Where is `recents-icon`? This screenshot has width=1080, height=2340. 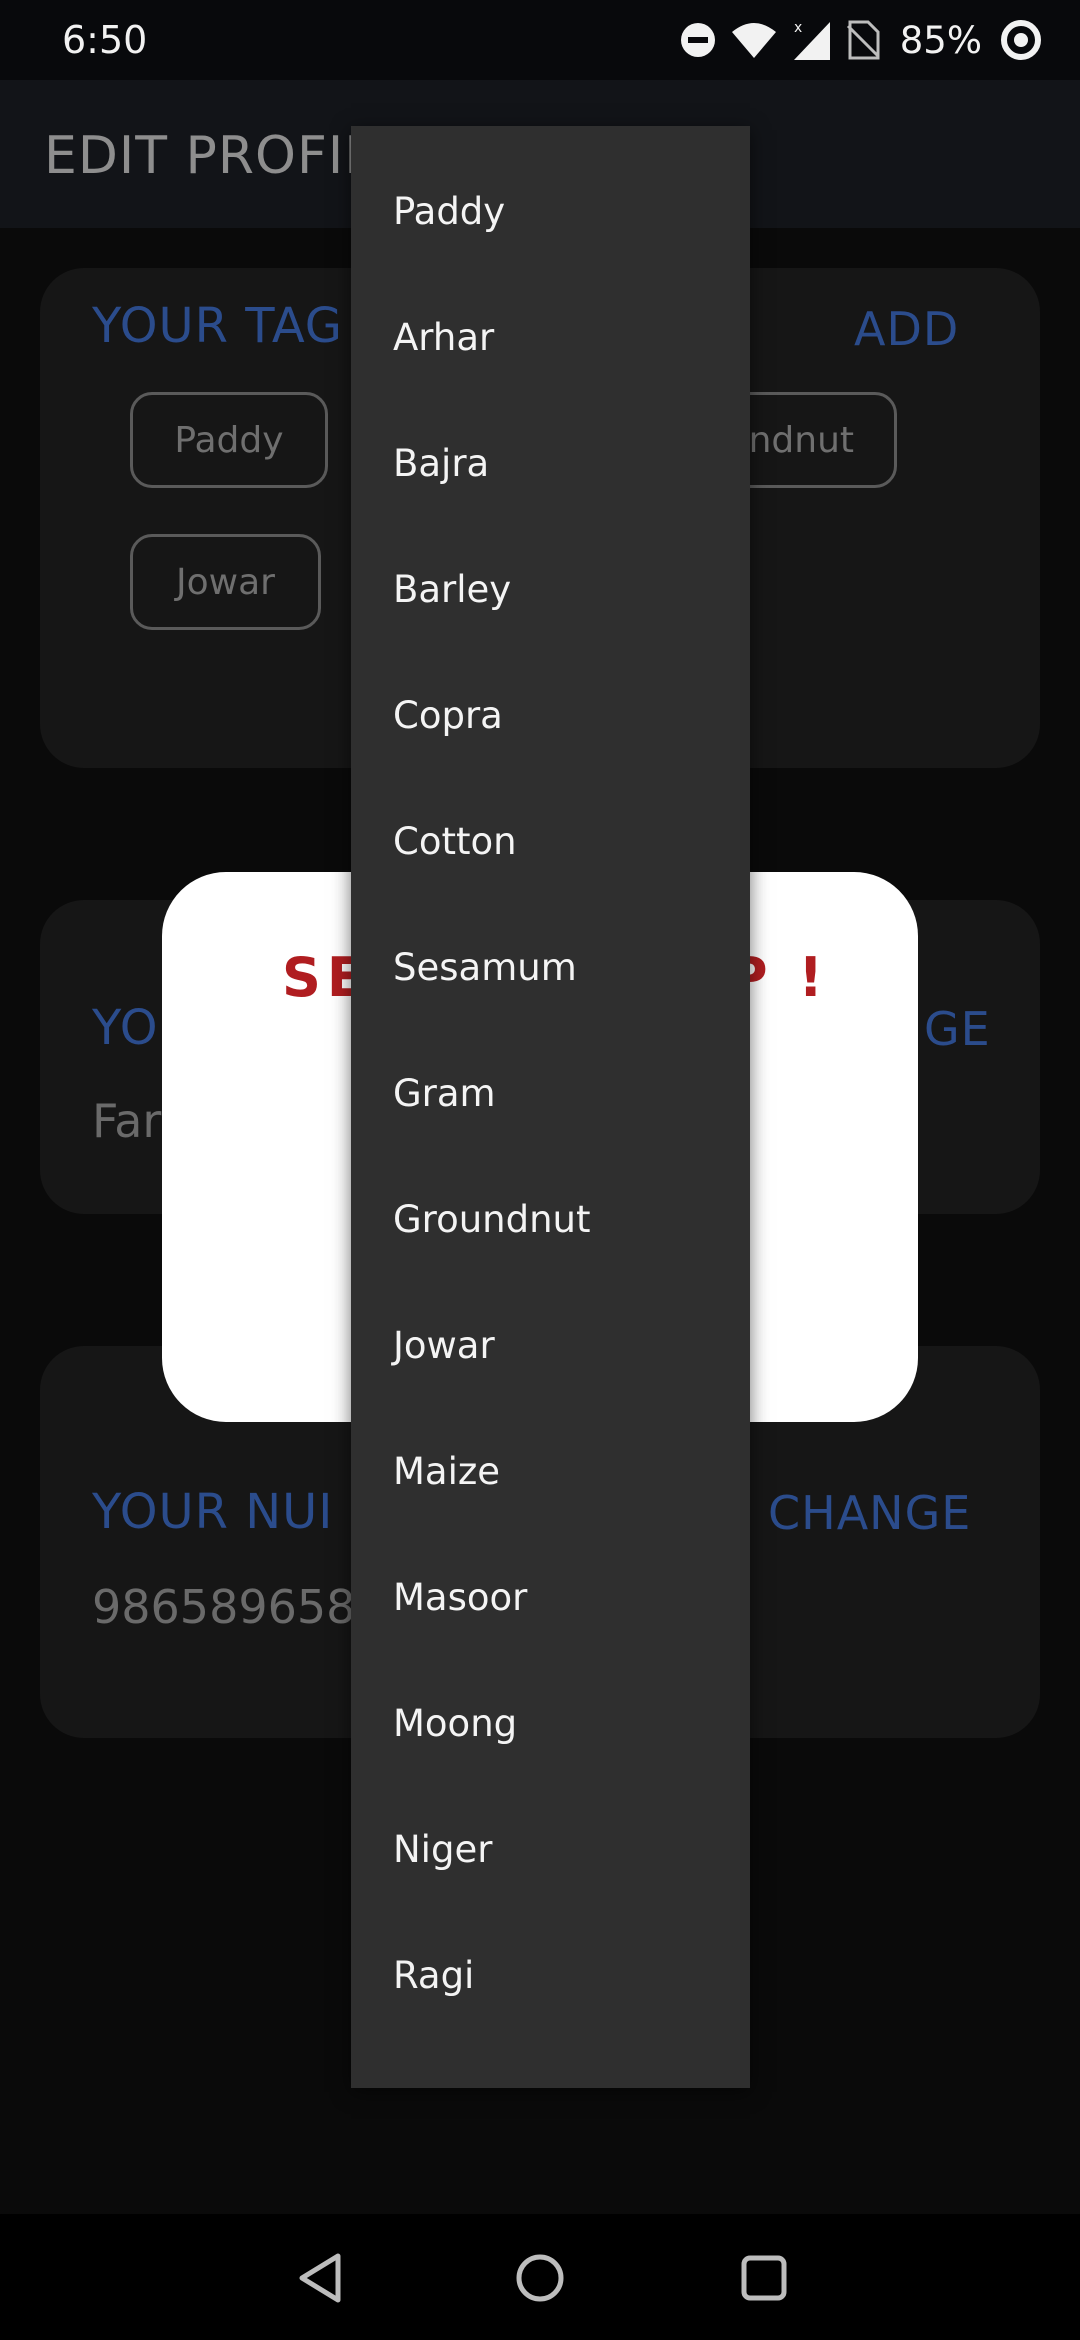 recents-icon is located at coordinates (764, 2278).